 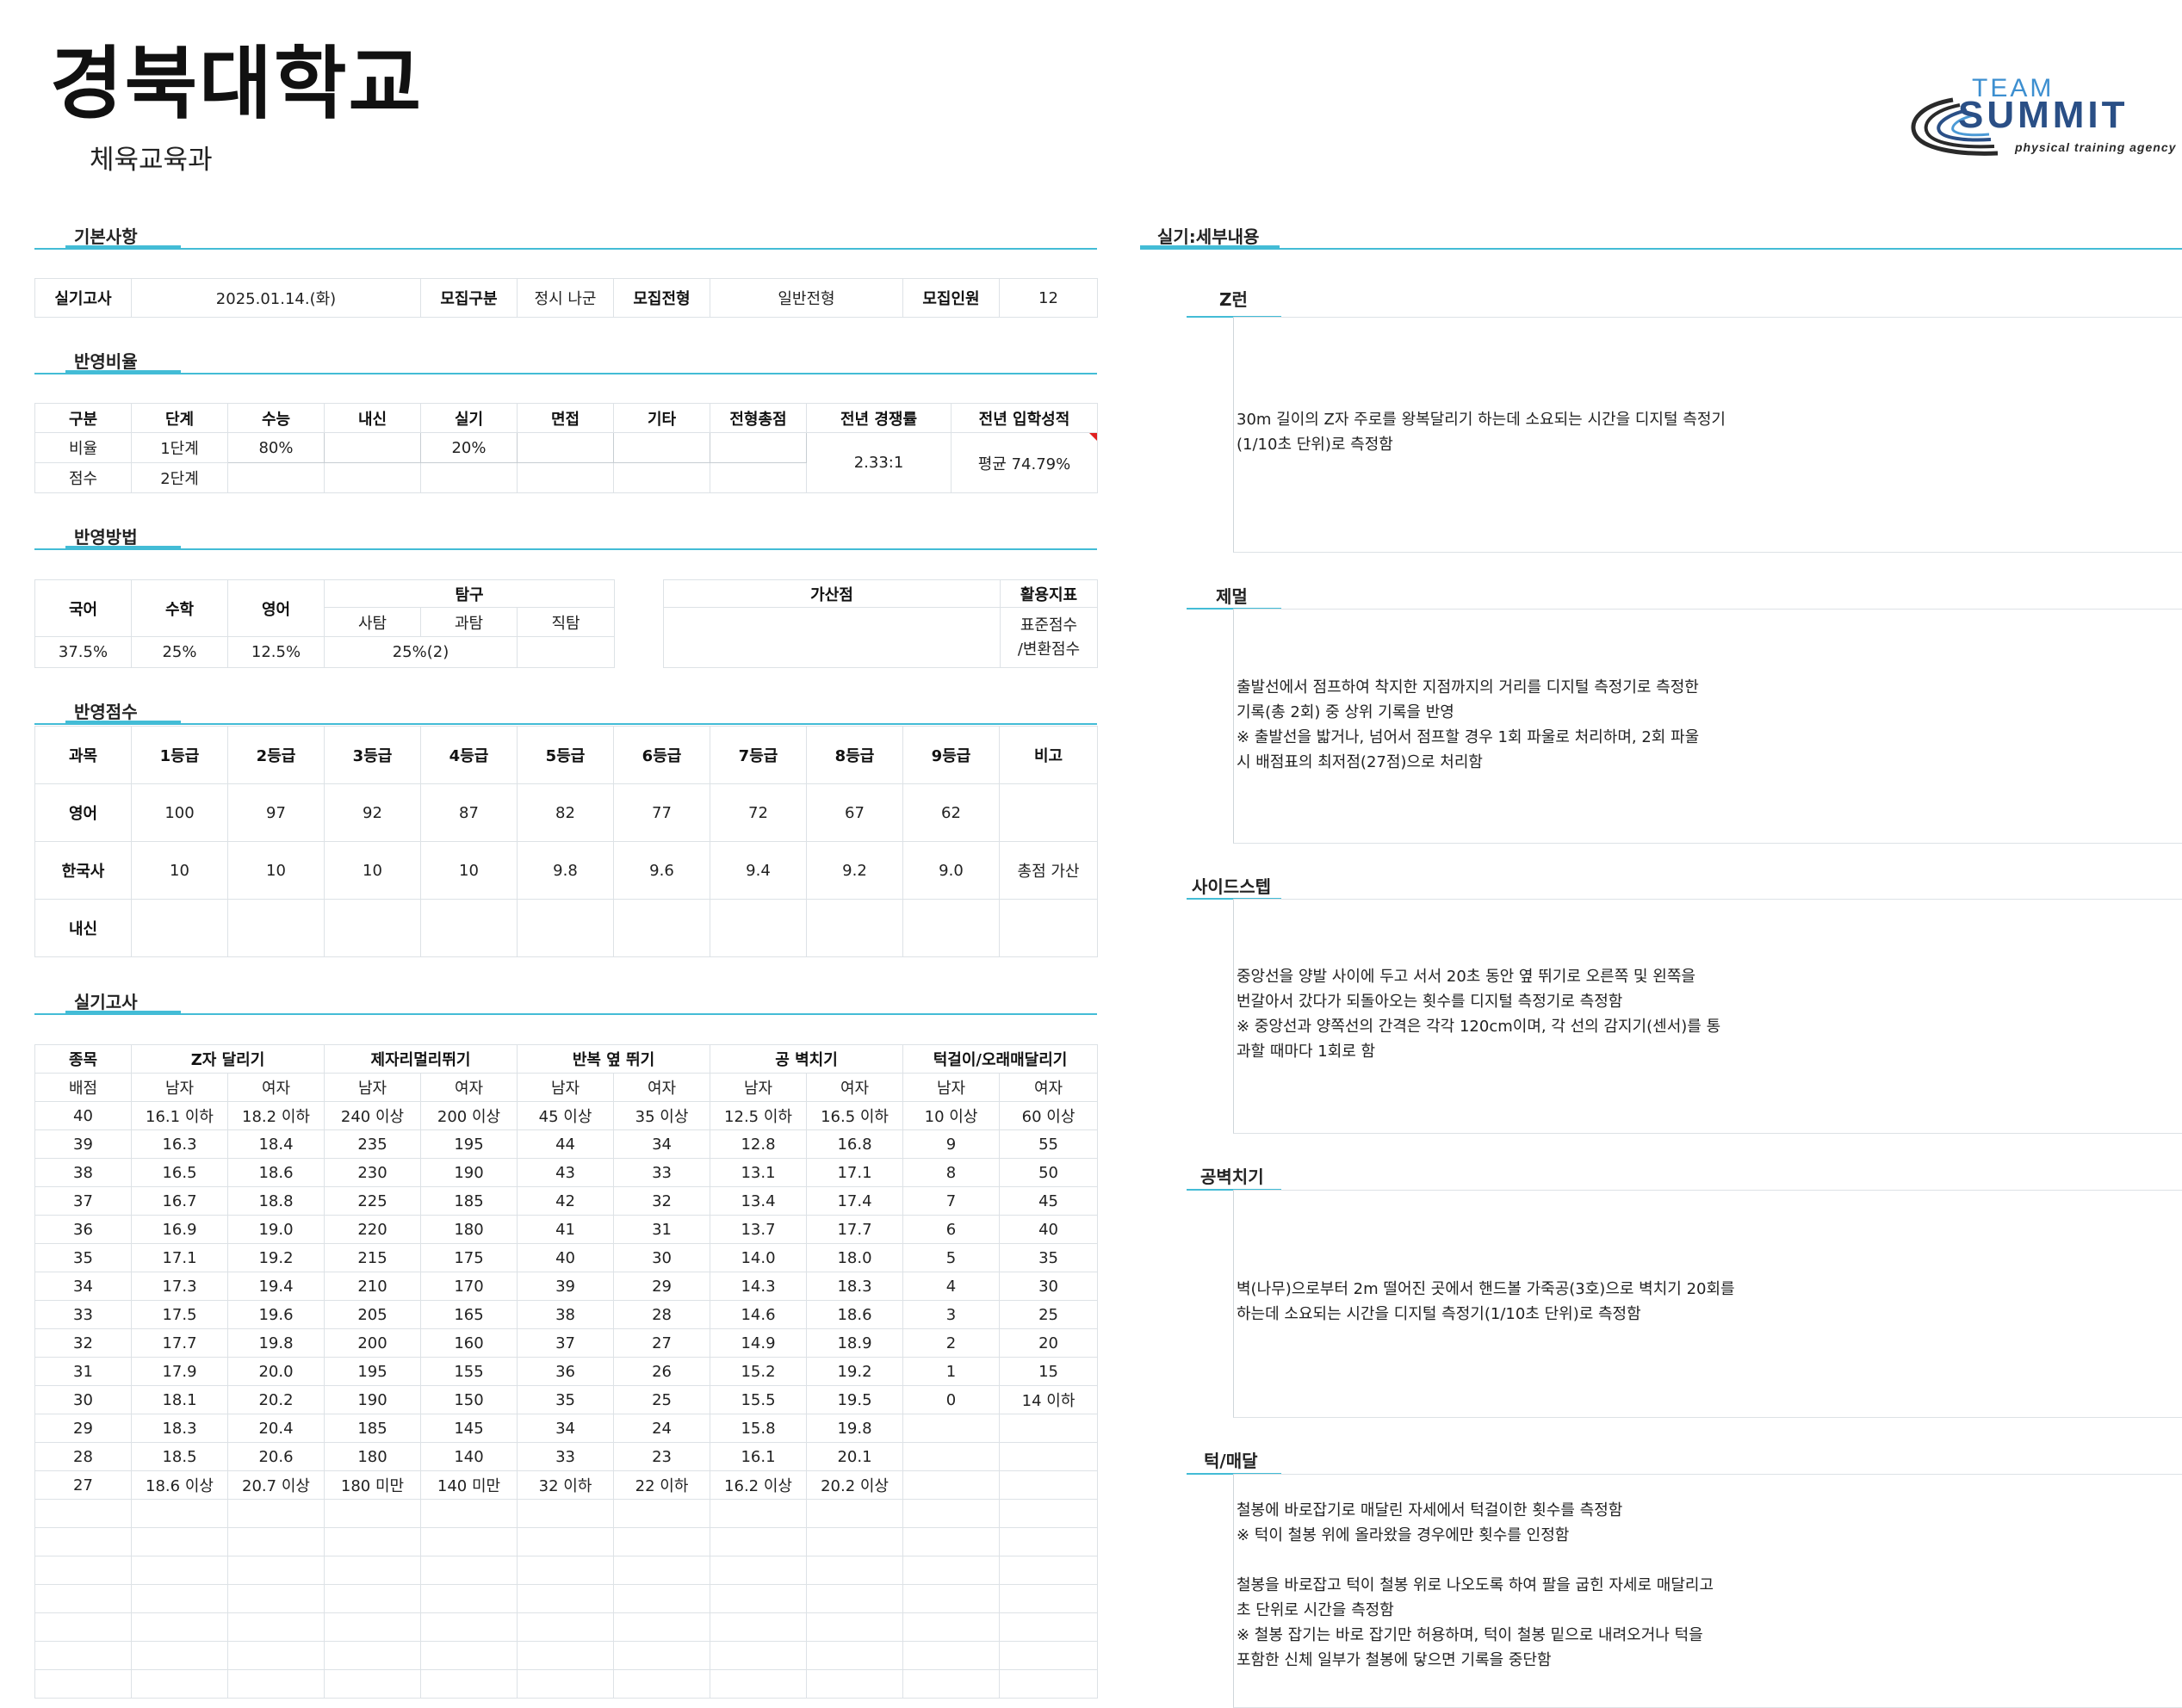 I want to click on record-cell: 170, so click(x=468, y=1286).